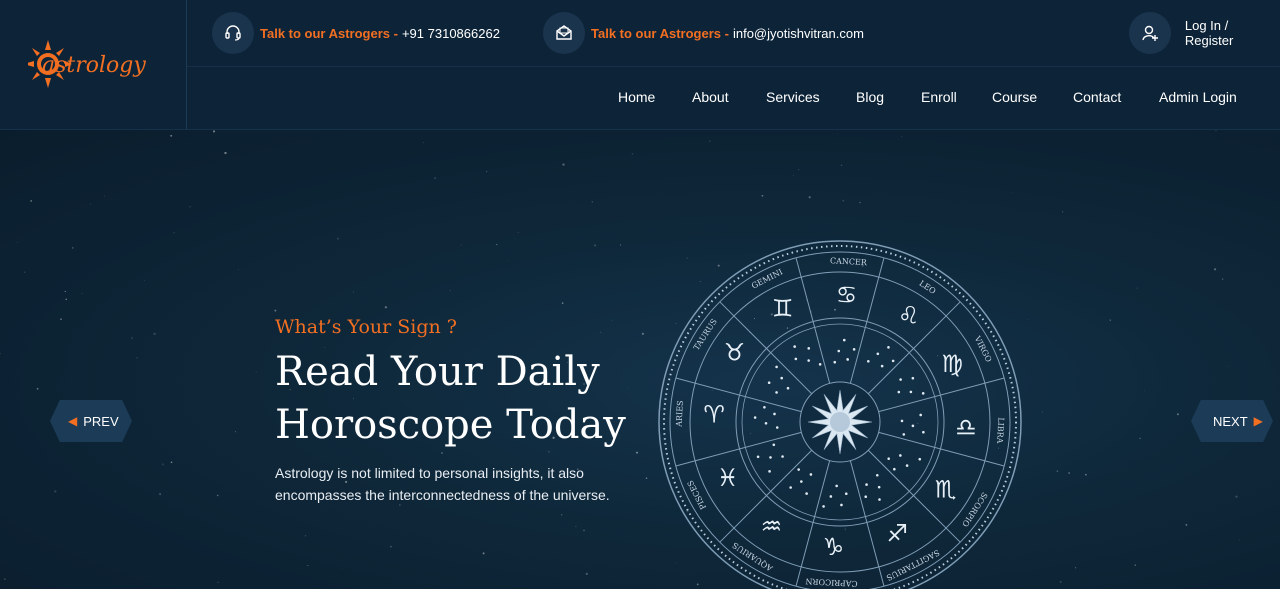 The image size is (1280, 589). I want to click on logo: astrology, so click(93, 65).